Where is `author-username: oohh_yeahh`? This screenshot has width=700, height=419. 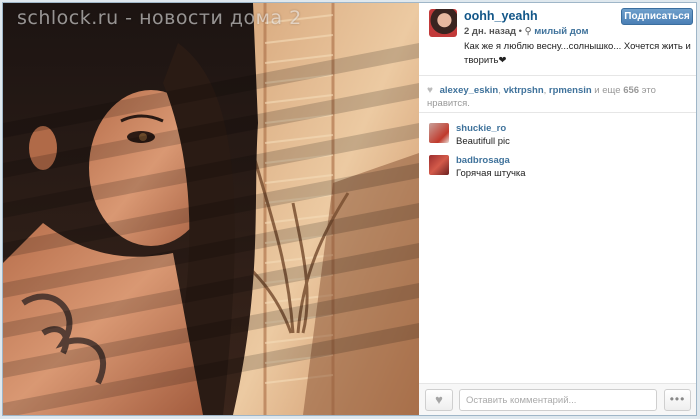
author-username: oohh_yeahh is located at coordinates (501, 16).